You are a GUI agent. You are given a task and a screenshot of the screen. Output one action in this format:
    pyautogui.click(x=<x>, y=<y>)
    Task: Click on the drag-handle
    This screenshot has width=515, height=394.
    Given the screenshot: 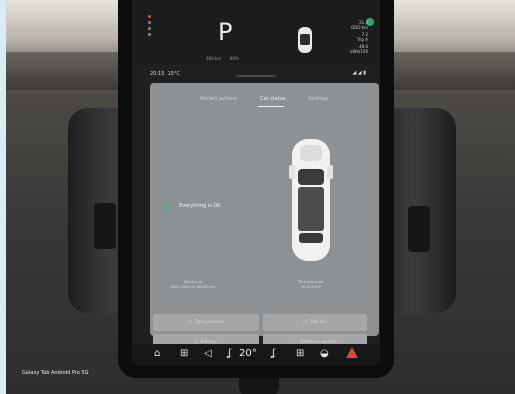 What is the action you would take?
    pyautogui.click(x=256, y=76)
    